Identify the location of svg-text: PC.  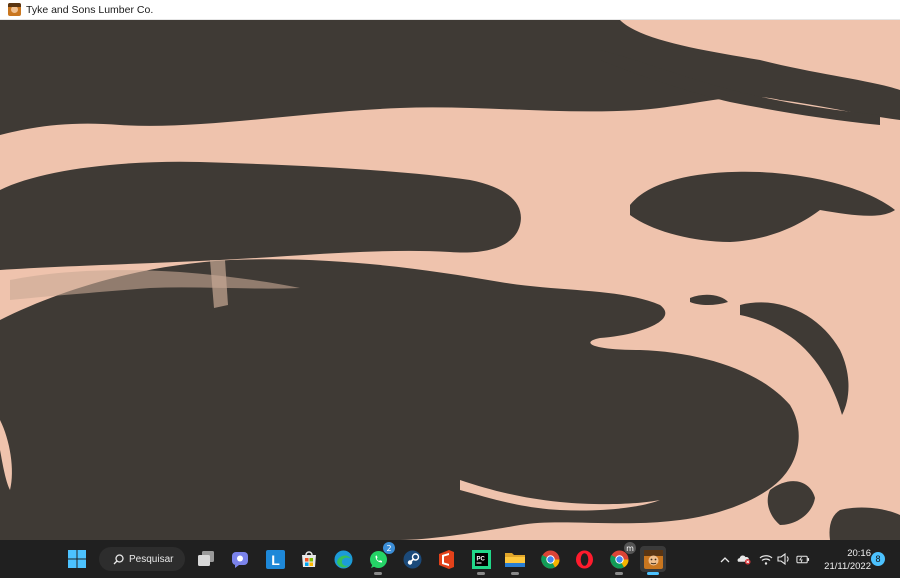
(480, 559).